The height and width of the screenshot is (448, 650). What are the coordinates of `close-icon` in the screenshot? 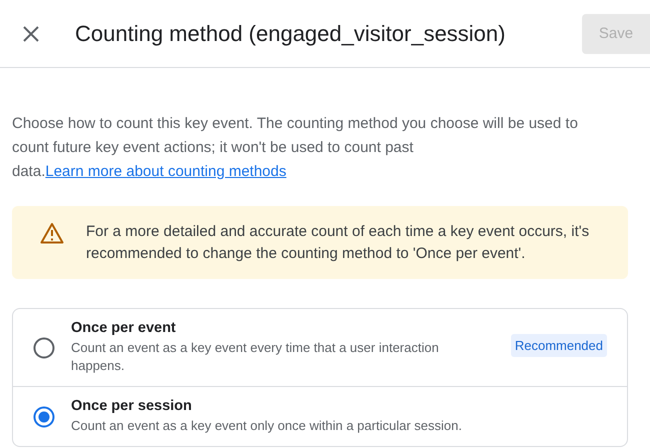 It's located at (31, 33).